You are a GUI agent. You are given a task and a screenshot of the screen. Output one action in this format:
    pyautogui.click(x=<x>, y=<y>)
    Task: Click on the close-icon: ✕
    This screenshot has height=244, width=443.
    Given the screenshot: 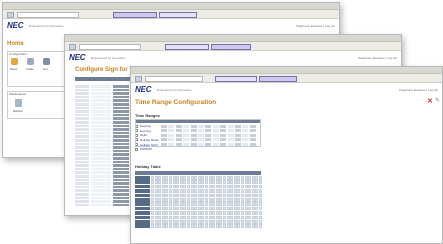 What is the action you would take?
    pyautogui.click(x=430, y=101)
    